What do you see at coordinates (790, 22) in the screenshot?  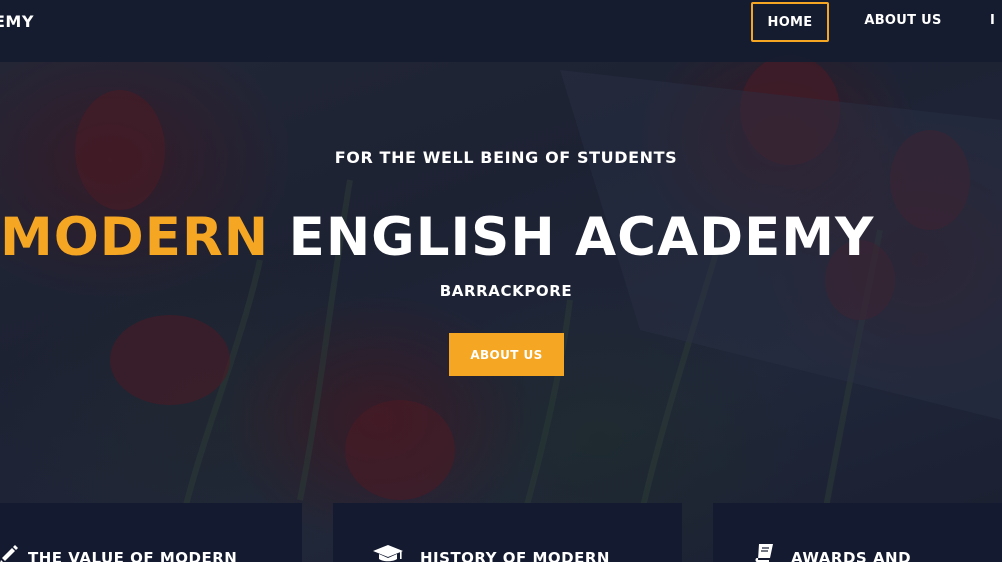 I see `nav-item-home: HOME` at bounding box center [790, 22].